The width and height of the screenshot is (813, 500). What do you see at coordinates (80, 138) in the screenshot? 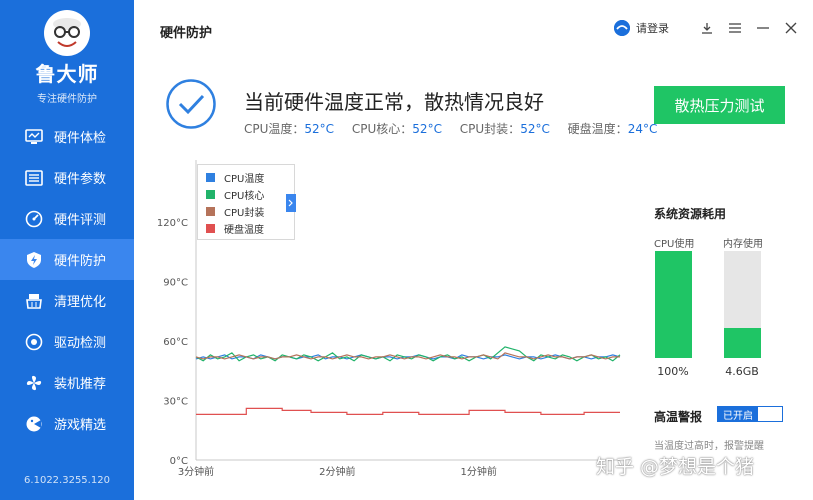
I see `sidebar-item-label: 硬件体检` at bounding box center [80, 138].